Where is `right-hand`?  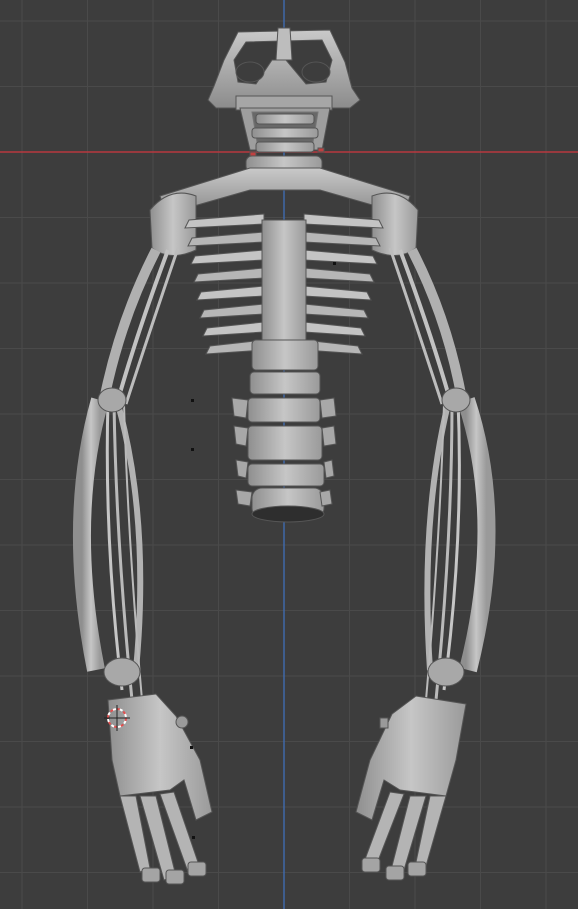
right-hand is located at coordinates (411, 788).